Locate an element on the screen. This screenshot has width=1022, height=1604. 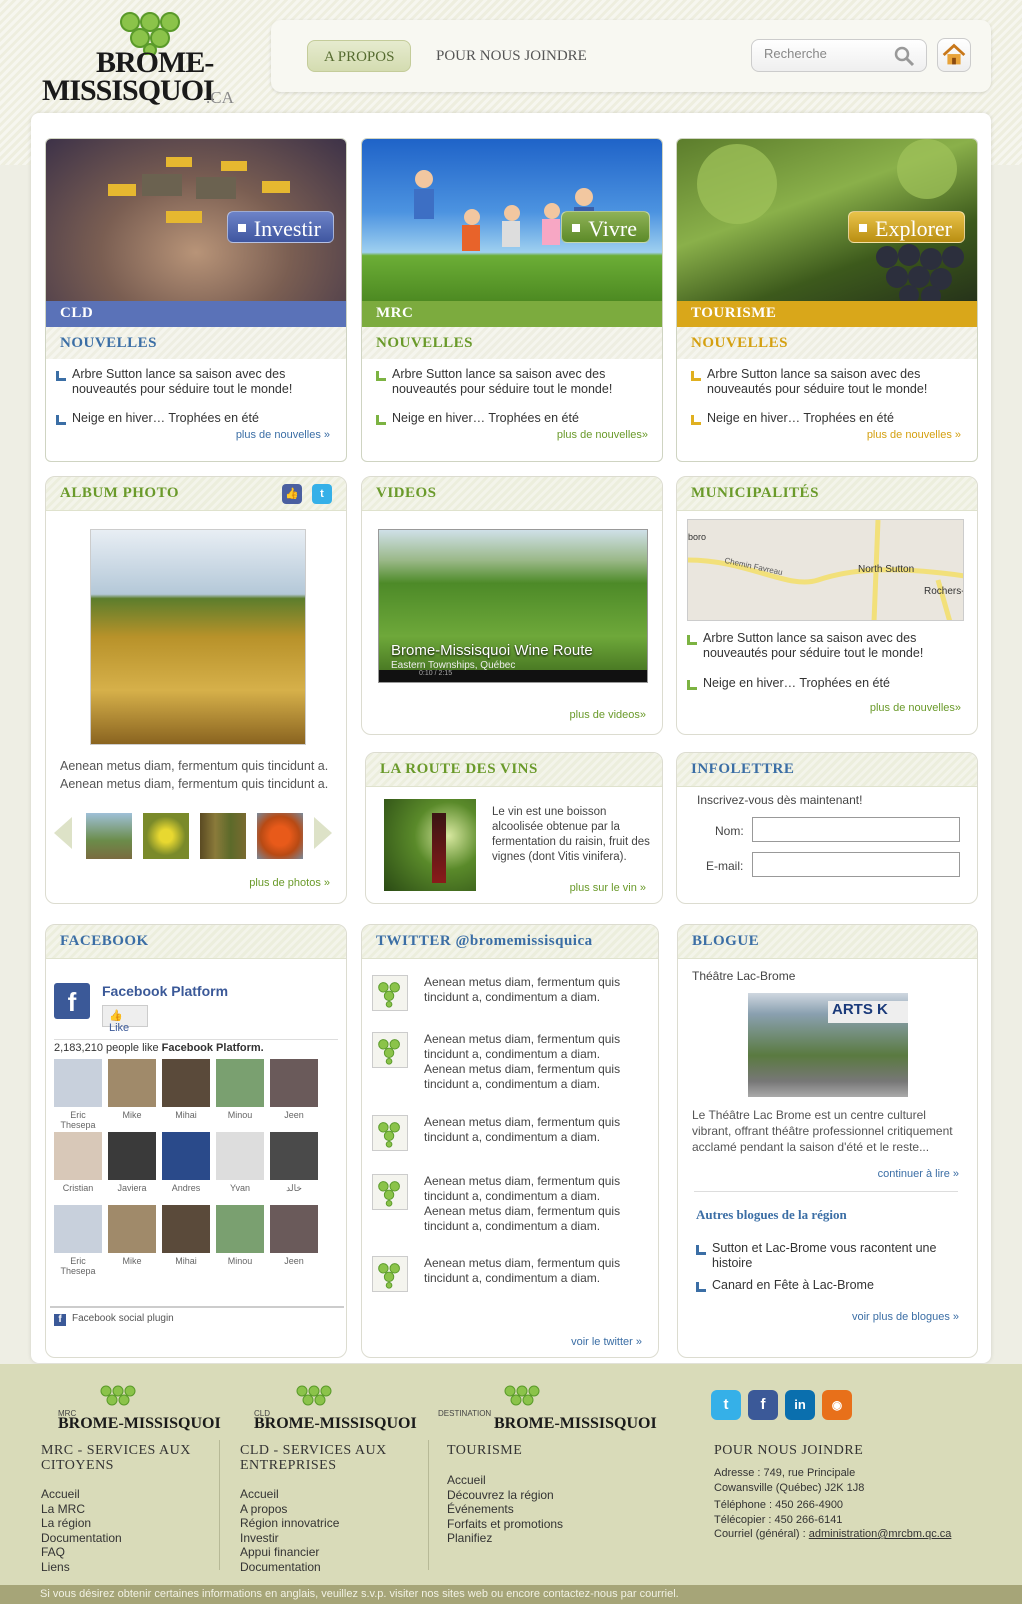
linkedin-icon: in is located at coordinates (800, 1405).